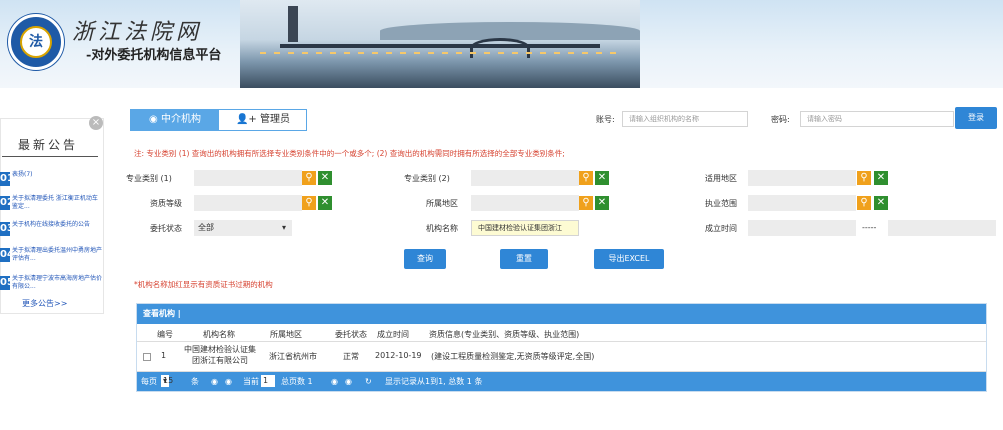 The width and height of the screenshot is (1003, 430). Describe the element at coordinates (228, 381) in the screenshot. I see `prev-page-icon: ◉` at that location.